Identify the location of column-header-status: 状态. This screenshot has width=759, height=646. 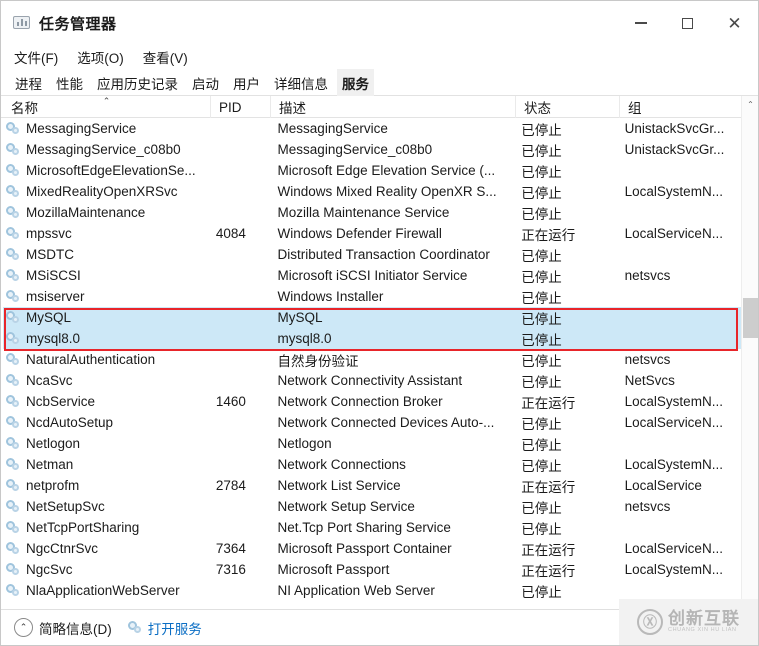
(568, 107).